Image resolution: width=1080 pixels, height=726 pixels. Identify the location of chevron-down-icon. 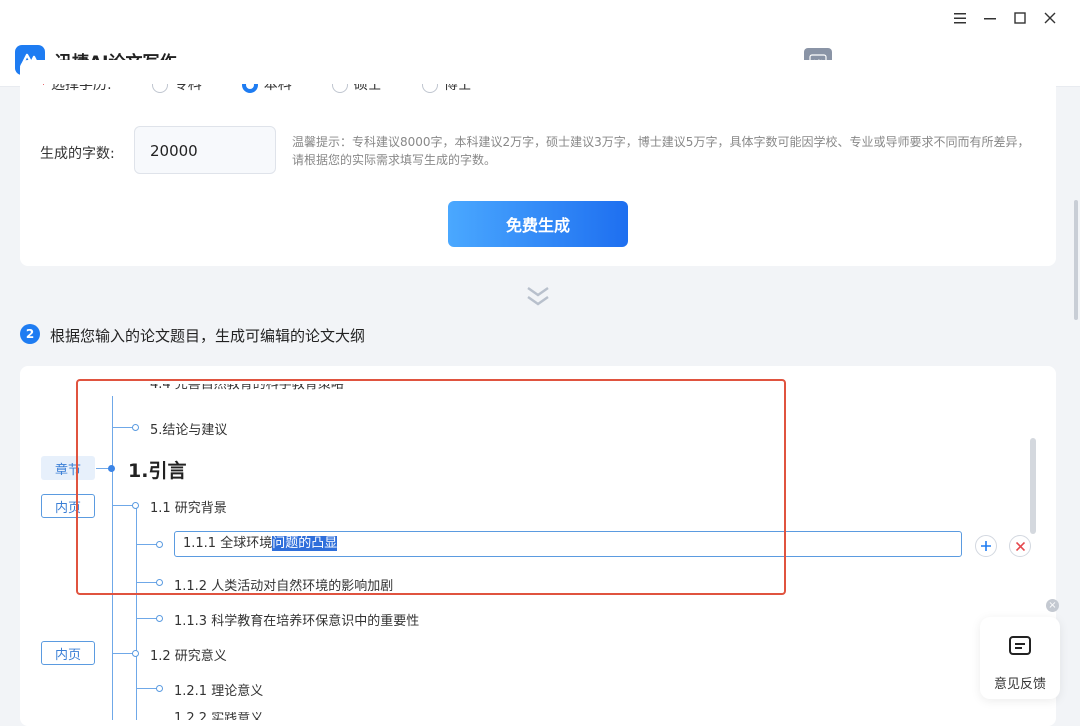
(538, 299).